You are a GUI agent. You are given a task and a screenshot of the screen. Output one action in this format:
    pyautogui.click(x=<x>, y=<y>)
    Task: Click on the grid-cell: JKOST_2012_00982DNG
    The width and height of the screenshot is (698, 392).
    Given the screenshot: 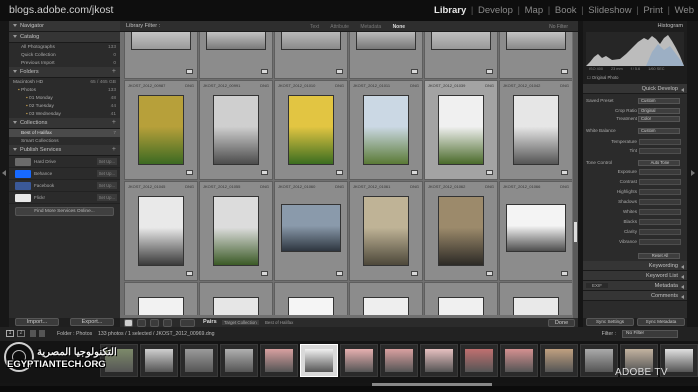 What is the action you would take?
    pyautogui.click(x=386, y=55)
    